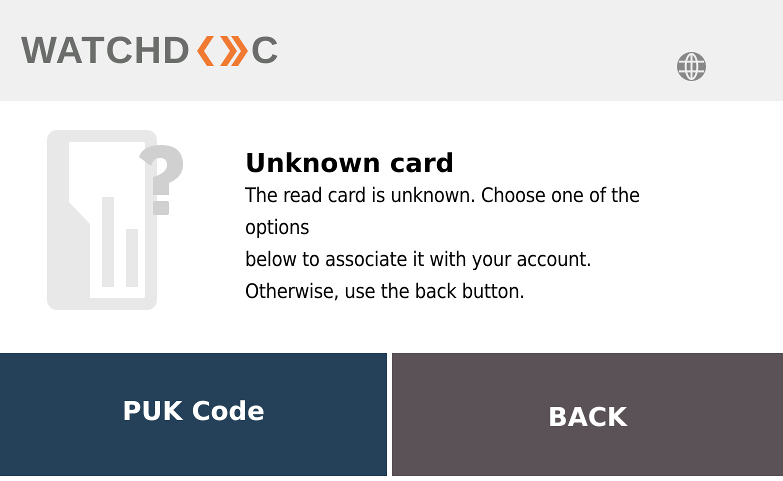  I want to click on globe-icon, so click(691, 66).